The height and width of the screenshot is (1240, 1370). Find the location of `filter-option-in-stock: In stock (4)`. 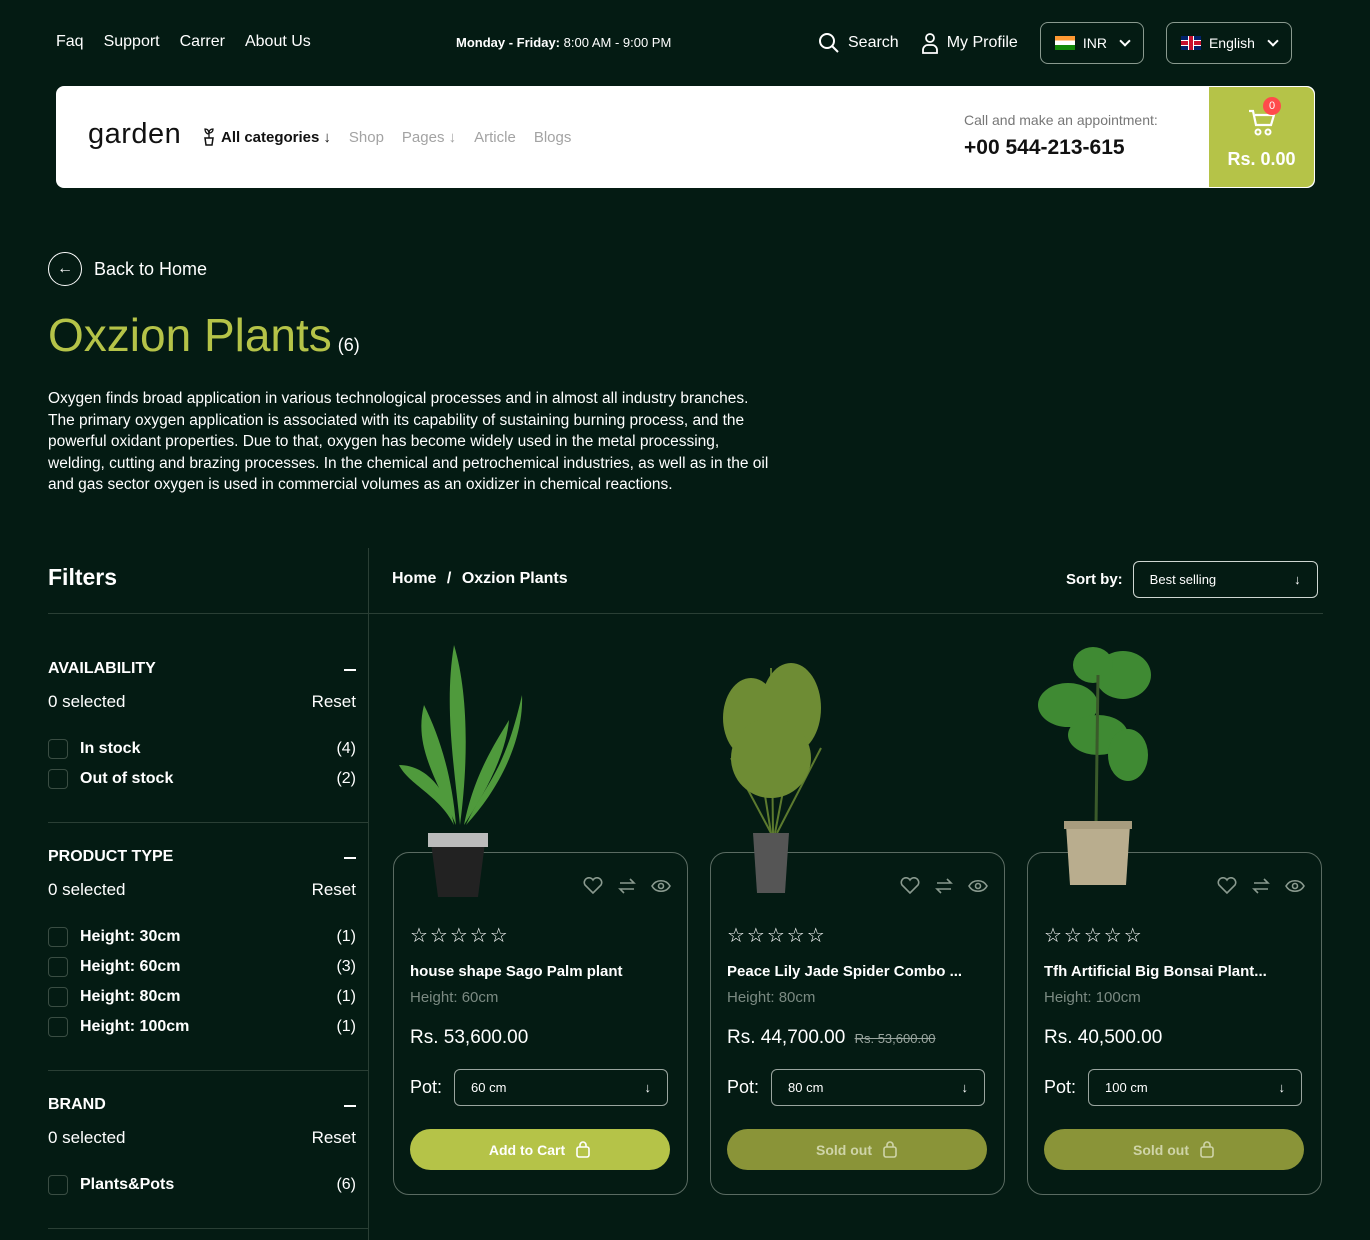

filter-option-in-stock: In stock (4) is located at coordinates (202, 749).